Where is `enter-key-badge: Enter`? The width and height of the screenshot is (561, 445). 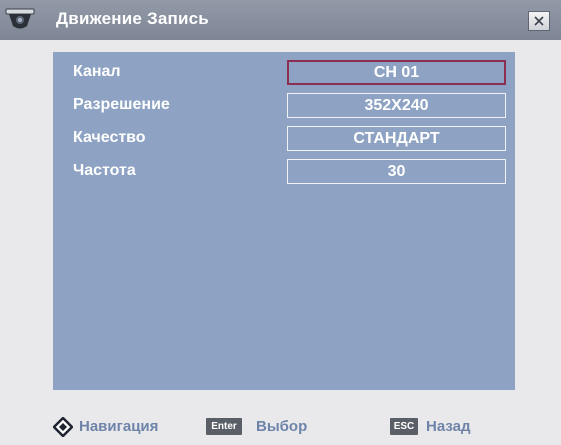
enter-key-badge: Enter is located at coordinates (224, 426).